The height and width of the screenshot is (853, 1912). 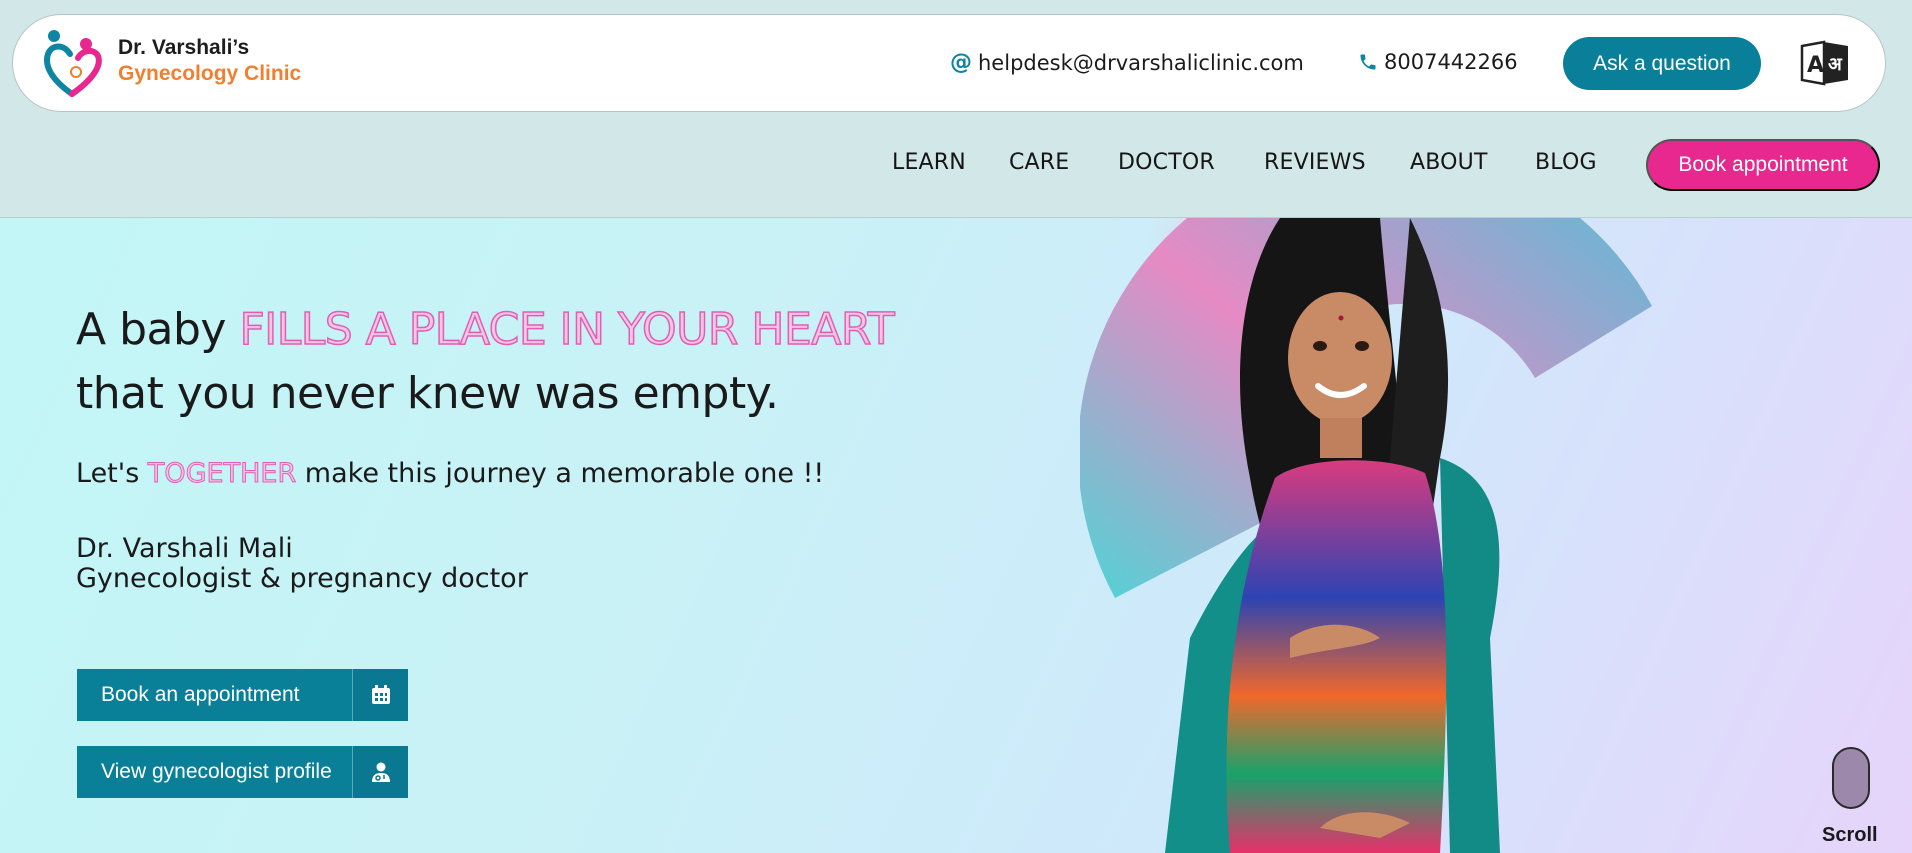 I want to click on calendar-icon, so click(x=380, y=695).